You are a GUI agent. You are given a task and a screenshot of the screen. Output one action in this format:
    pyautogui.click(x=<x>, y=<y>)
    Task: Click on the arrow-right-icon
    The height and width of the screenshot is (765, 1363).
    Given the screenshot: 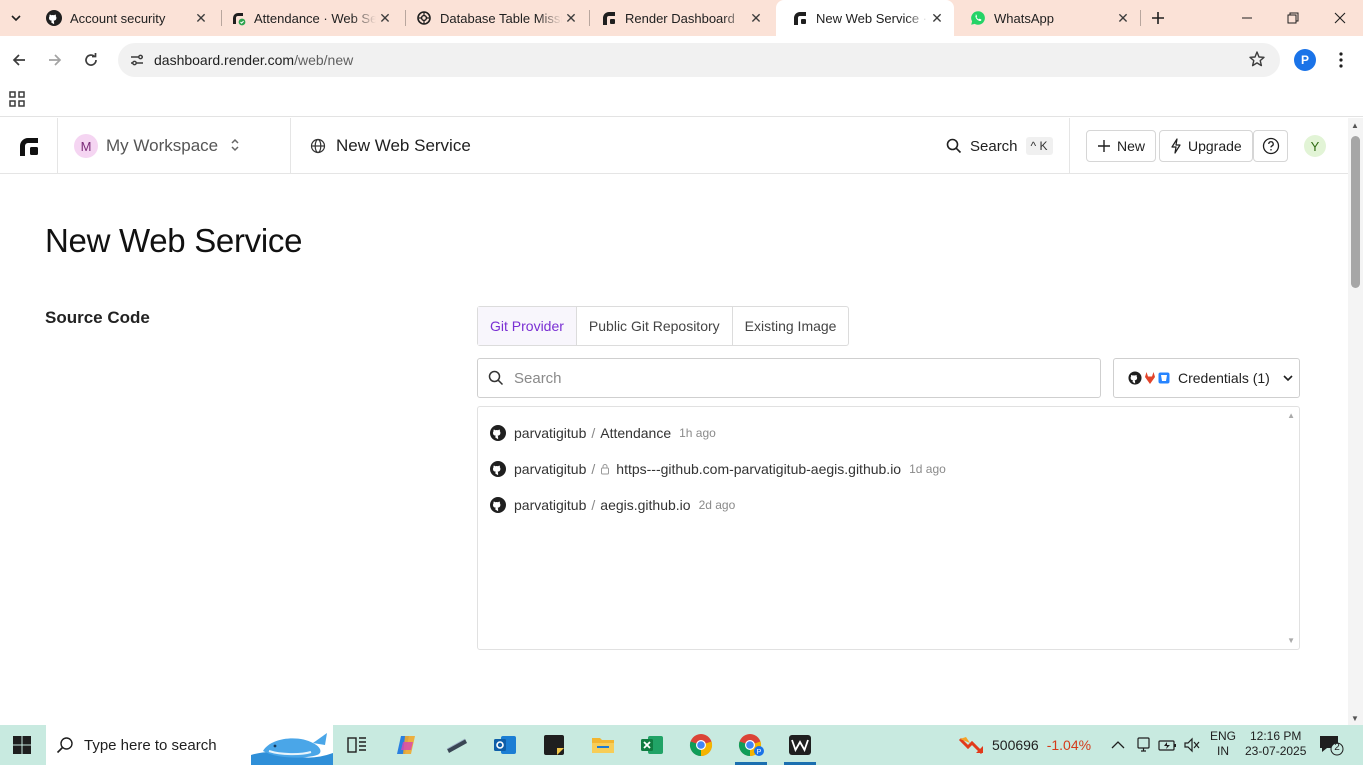 What is the action you would take?
    pyautogui.click(x=55, y=60)
    